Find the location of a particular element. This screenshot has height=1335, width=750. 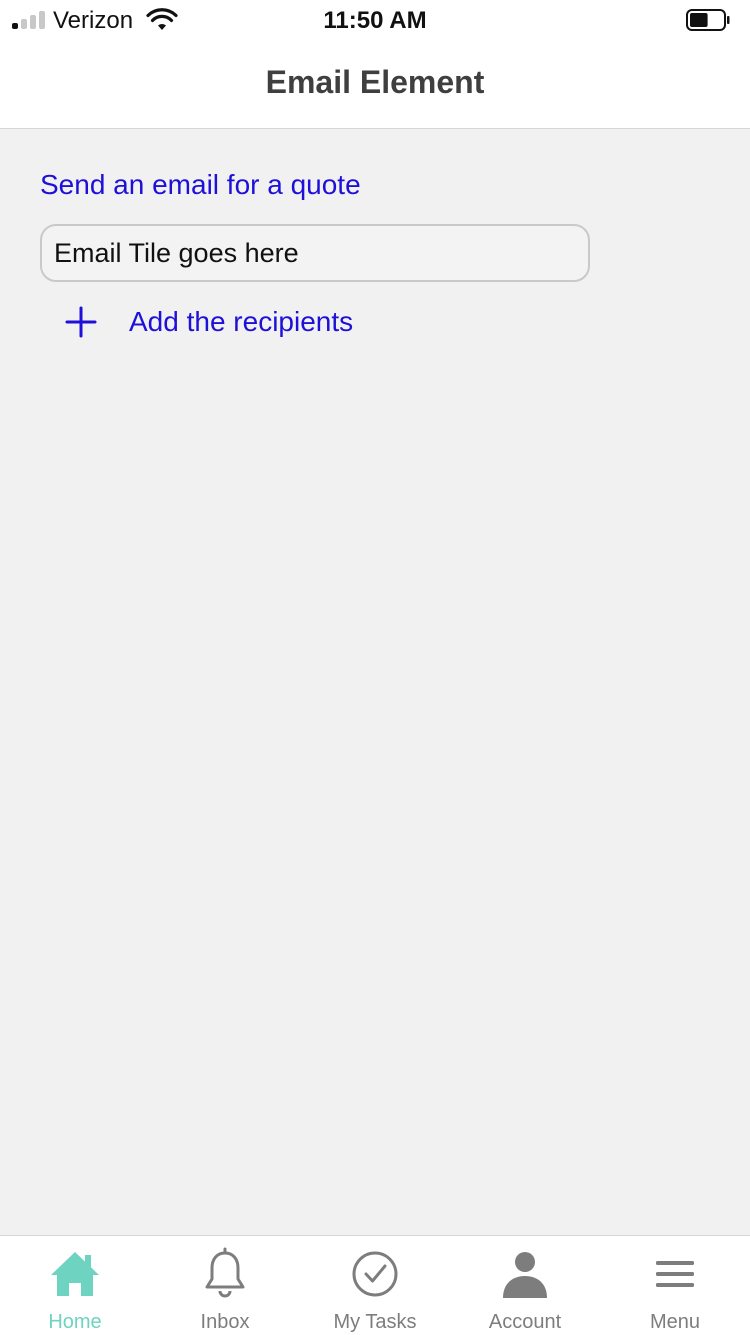

home-icon is located at coordinates (75, 1274).